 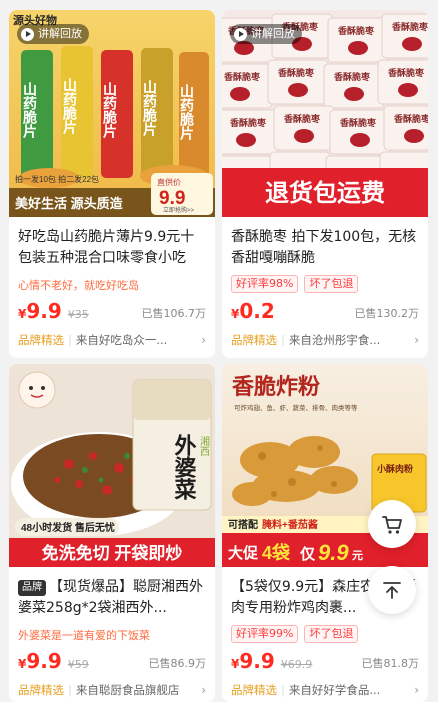 I want to click on deal-count: 4袋, so click(x=276, y=552).